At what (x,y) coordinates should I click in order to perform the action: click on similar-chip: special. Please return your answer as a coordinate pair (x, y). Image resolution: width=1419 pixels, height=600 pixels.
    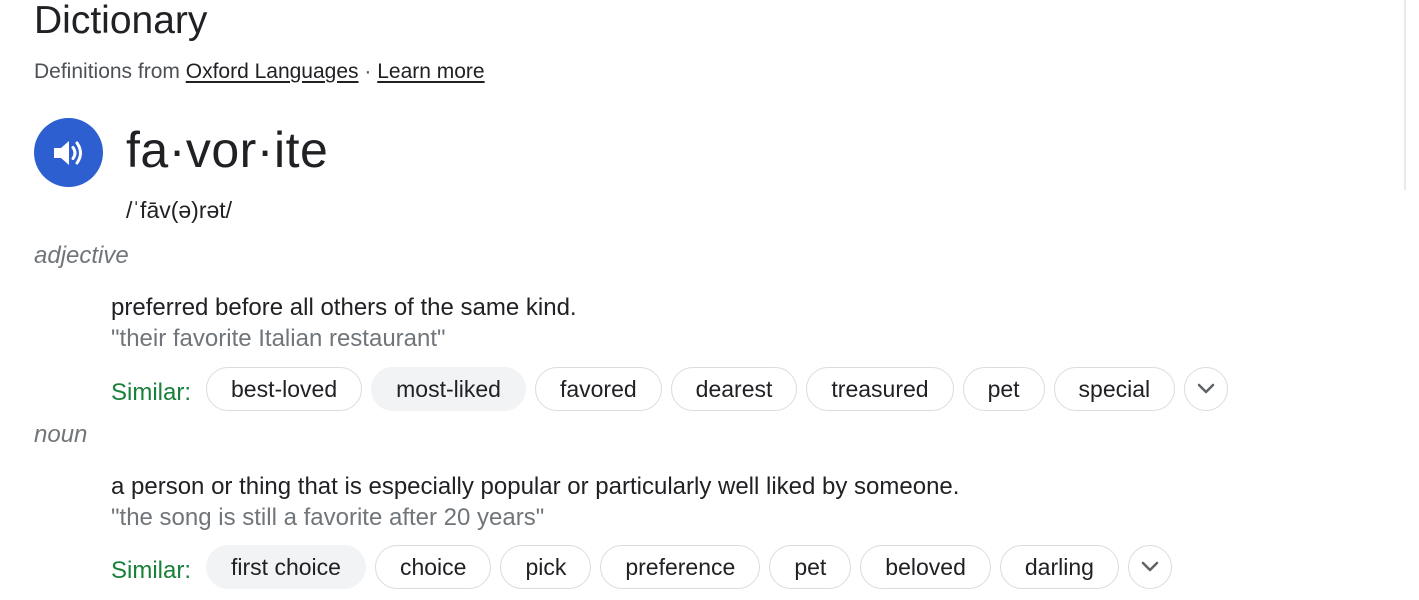
    Looking at the image, I should click on (1114, 389).